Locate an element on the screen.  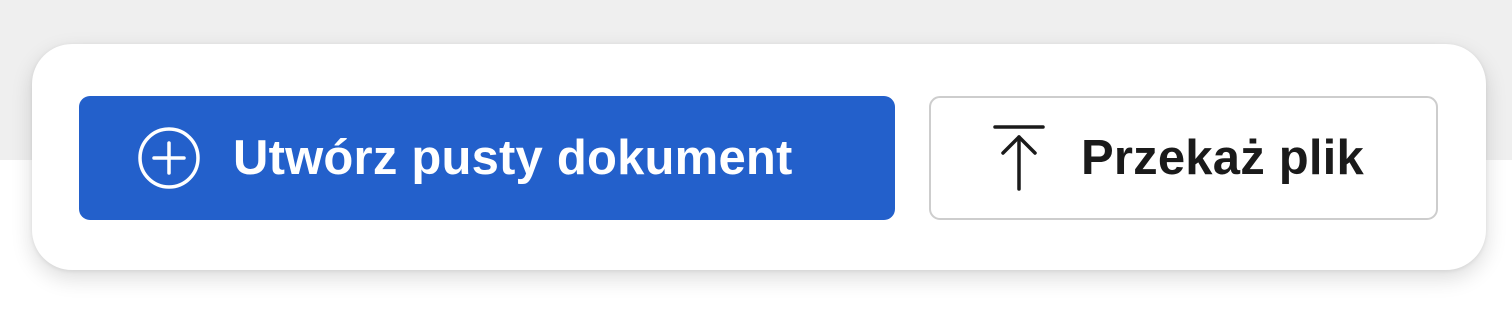
plus-circle-icon is located at coordinates (169, 158).